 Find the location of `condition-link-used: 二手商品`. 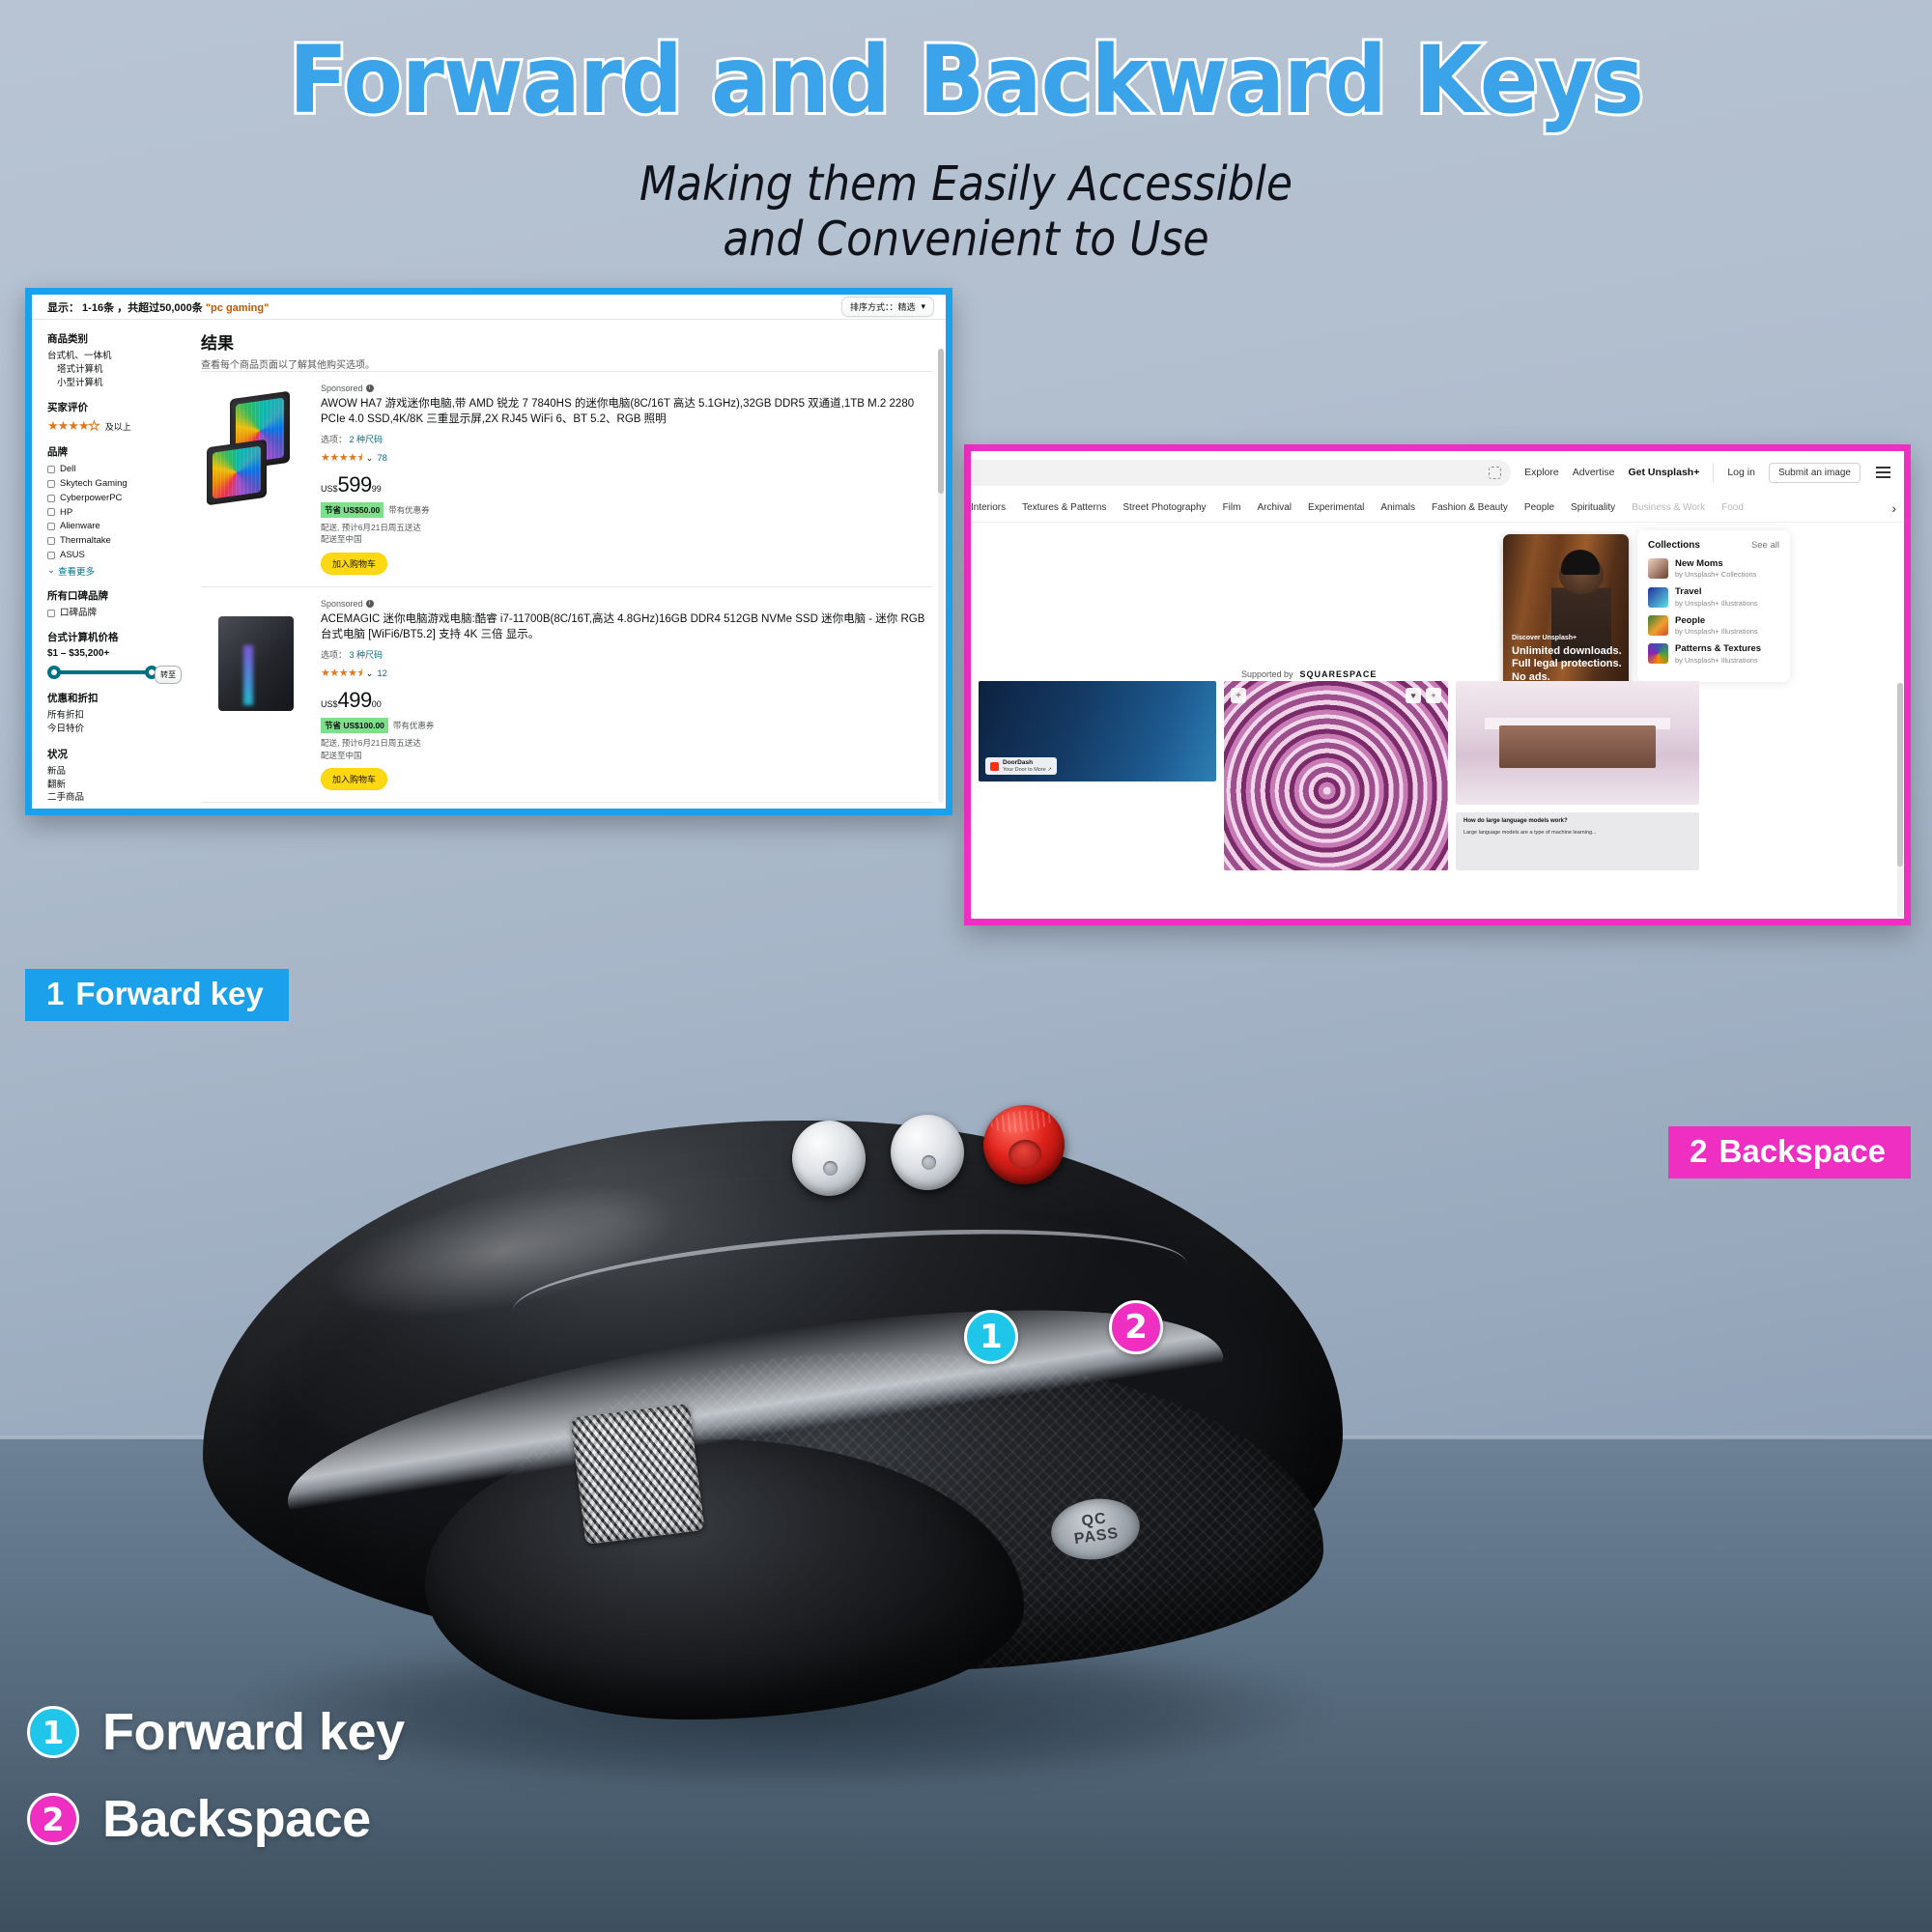

condition-link-used: 二手商品 is located at coordinates (114, 798).